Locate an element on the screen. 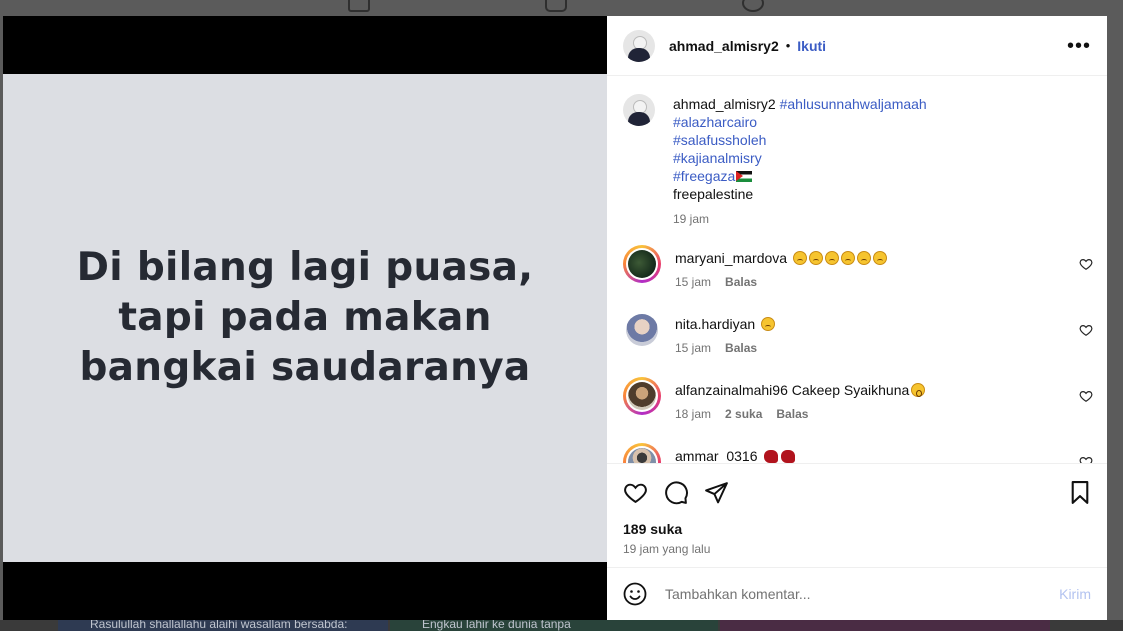 This screenshot has width=1123, height=631. add-comment-bar: Kirim is located at coordinates (857, 593).